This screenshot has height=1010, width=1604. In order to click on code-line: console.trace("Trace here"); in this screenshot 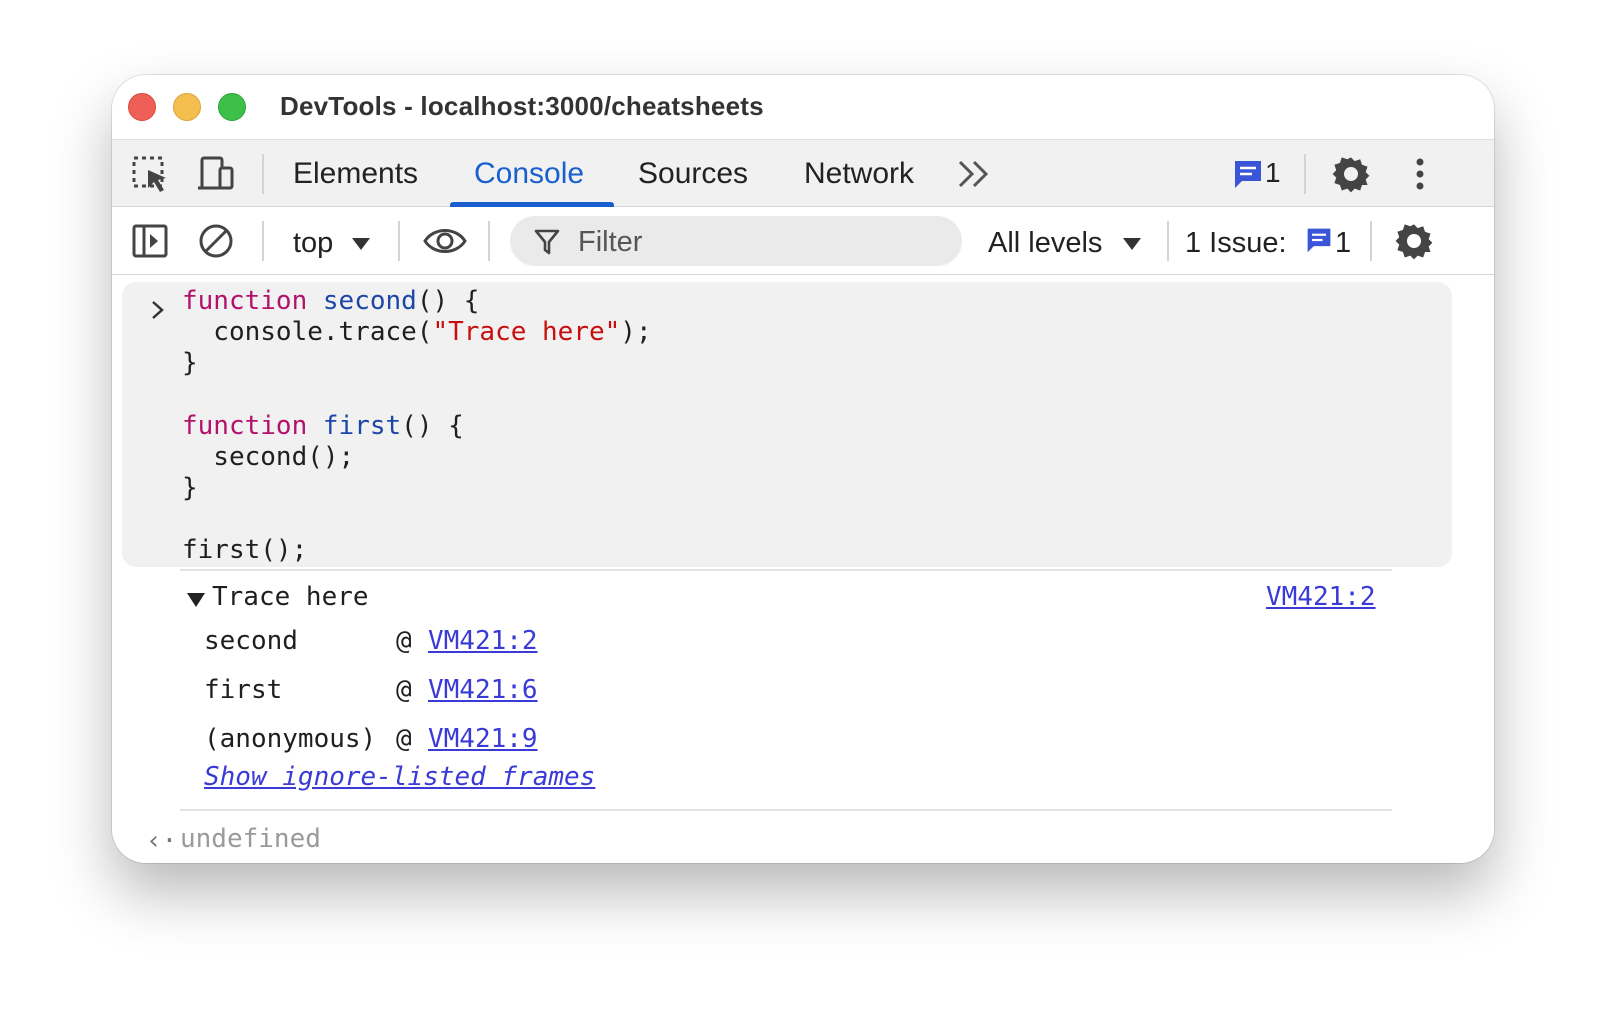, I will do `click(417, 332)`.